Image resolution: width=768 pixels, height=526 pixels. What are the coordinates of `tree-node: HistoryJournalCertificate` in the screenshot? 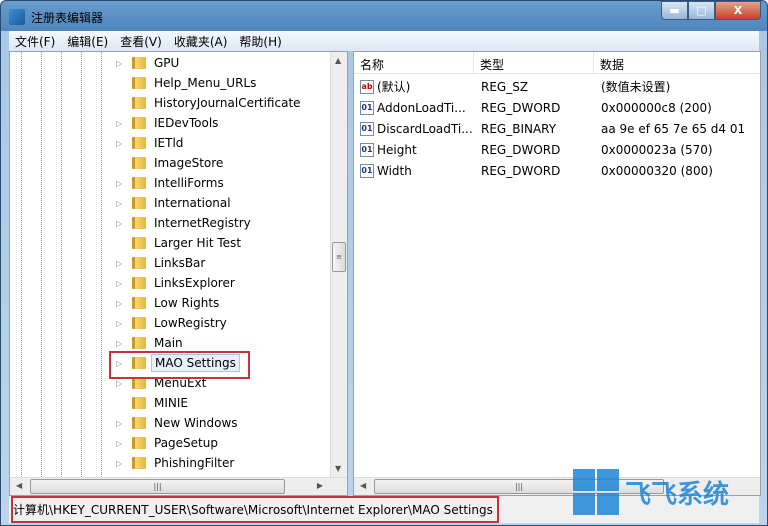 It's located at (170, 103).